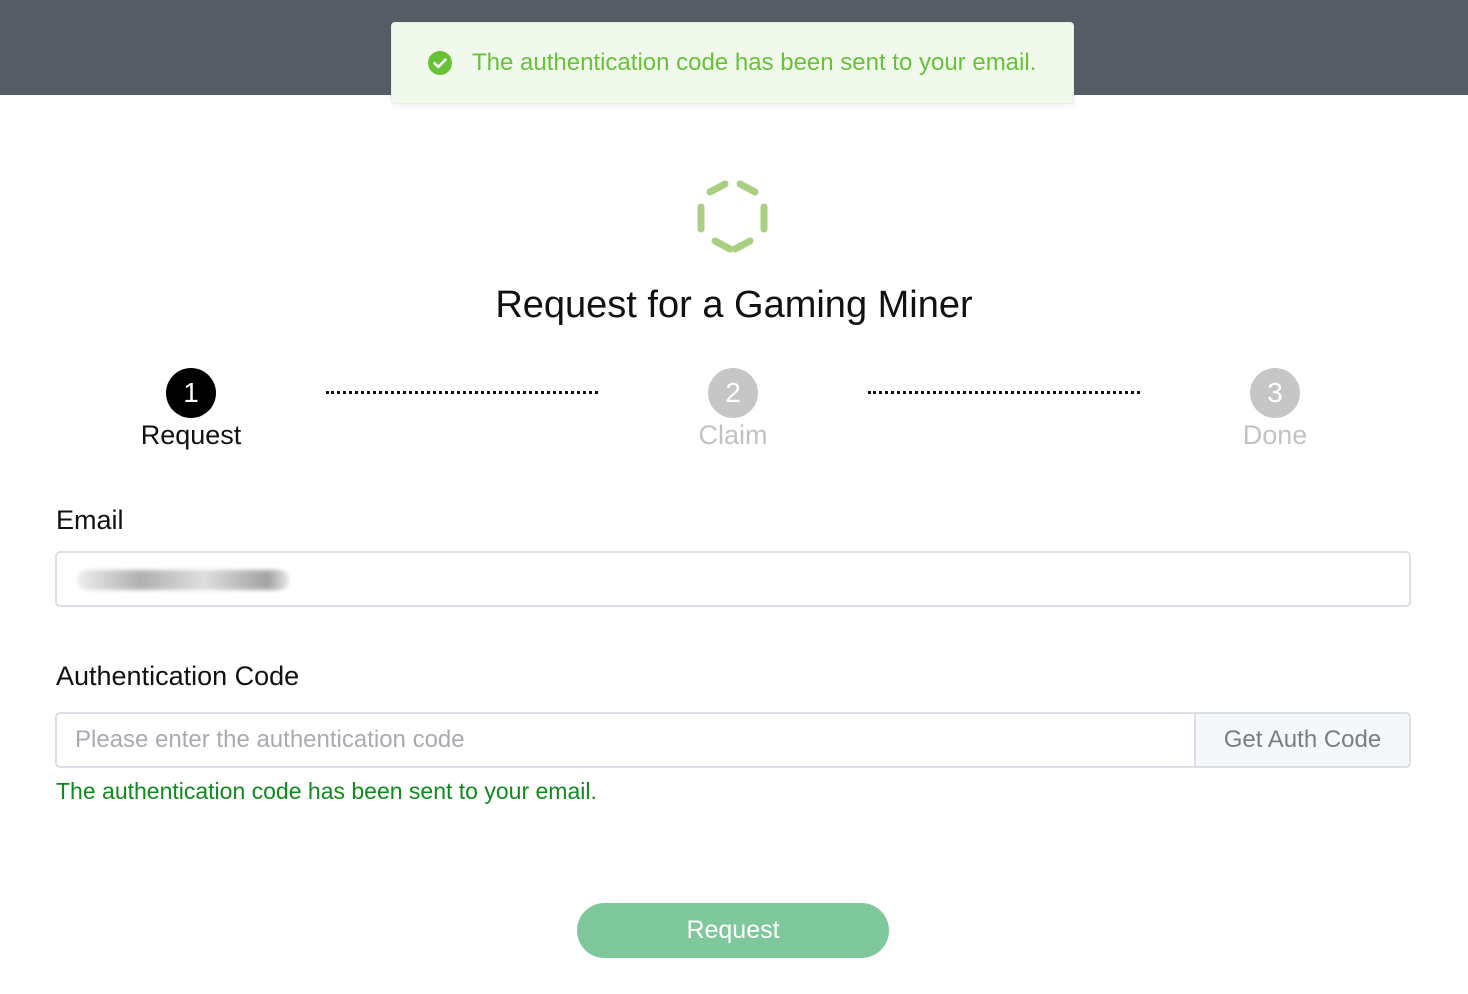 The height and width of the screenshot is (994, 1468). Describe the element at coordinates (191, 393) in the screenshot. I see `step-number: 1` at that location.